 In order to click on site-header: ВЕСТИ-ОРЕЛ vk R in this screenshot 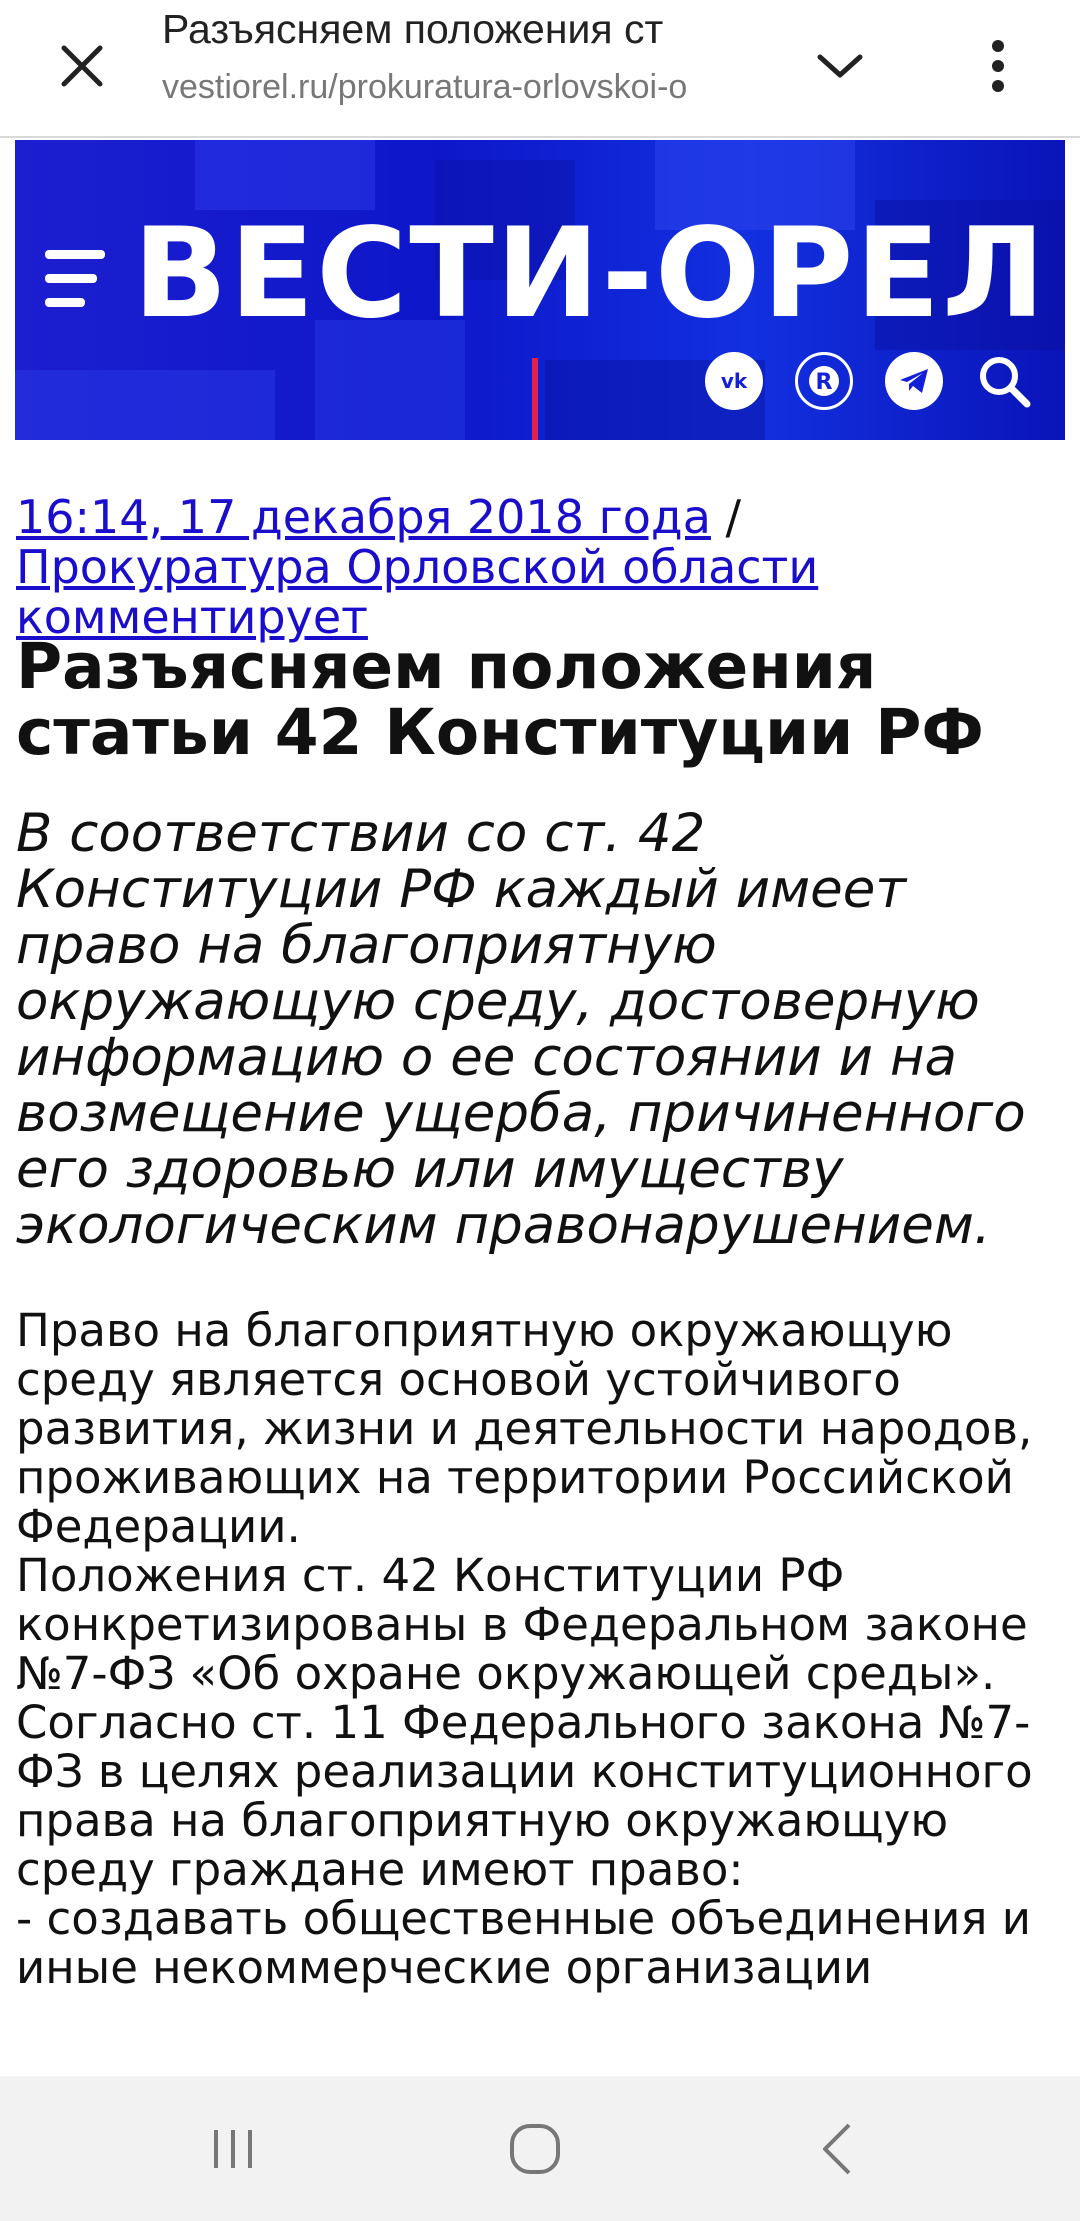, I will do `click(540, 290)`.